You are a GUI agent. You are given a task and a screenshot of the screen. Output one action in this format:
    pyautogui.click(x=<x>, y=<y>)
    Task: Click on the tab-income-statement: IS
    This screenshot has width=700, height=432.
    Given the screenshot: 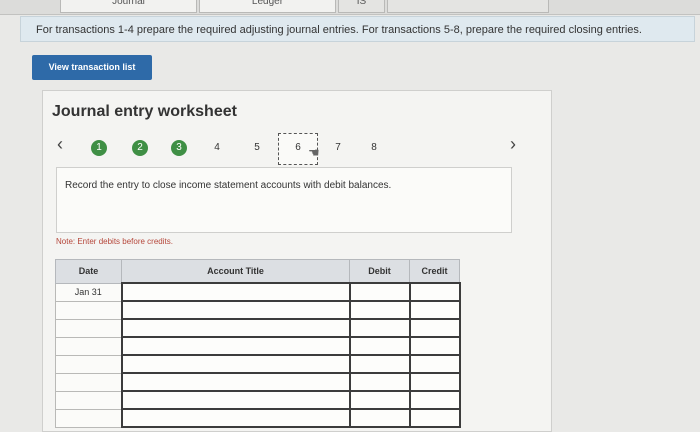 What is the action you would take?
    pyautogui.click(x=361, y=6)
    